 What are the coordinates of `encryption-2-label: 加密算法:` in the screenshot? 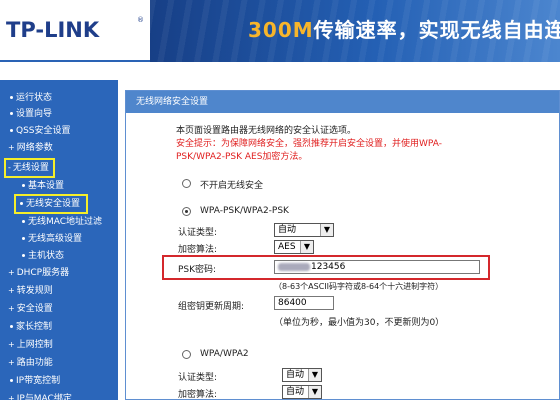 It's located at (198, 395).